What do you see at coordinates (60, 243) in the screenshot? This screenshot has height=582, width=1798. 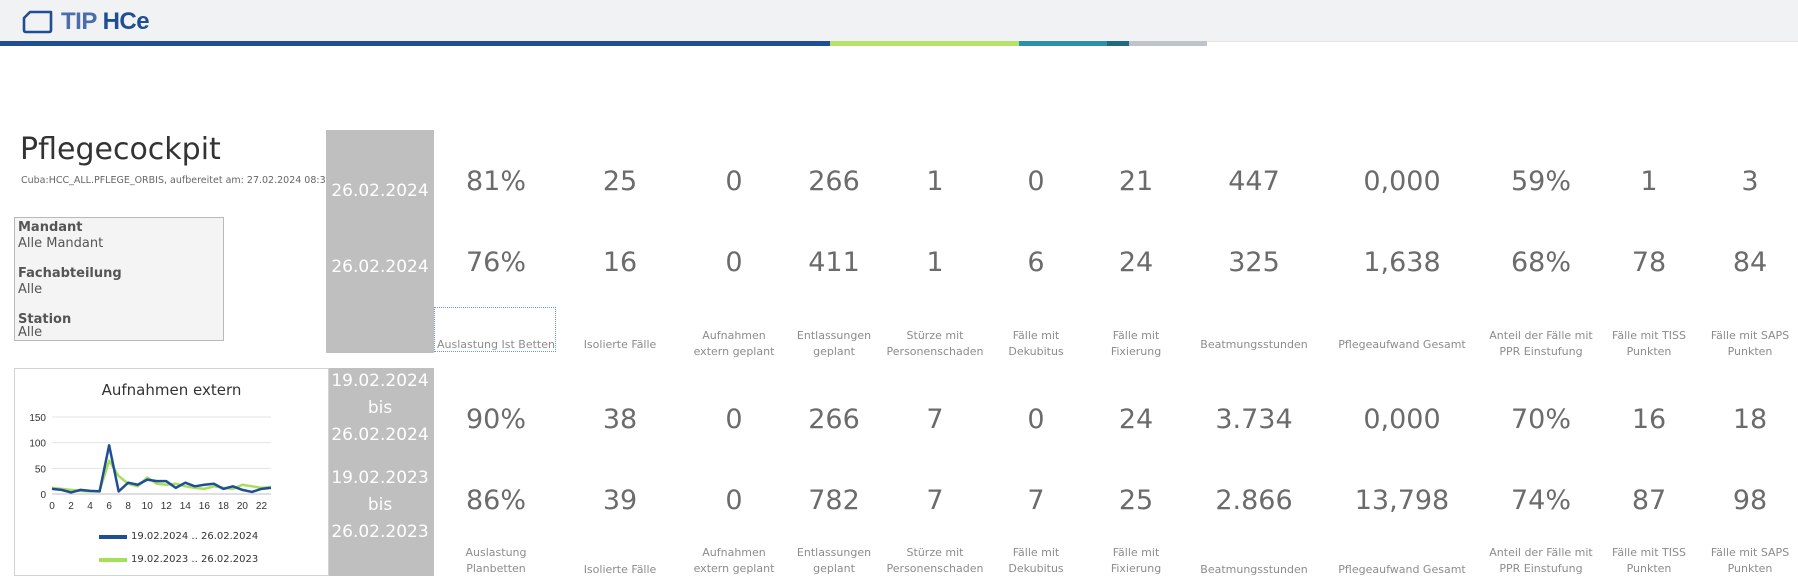 I see `filter-mandant-value: Alle Mandant` at bounding box center [60, 243].